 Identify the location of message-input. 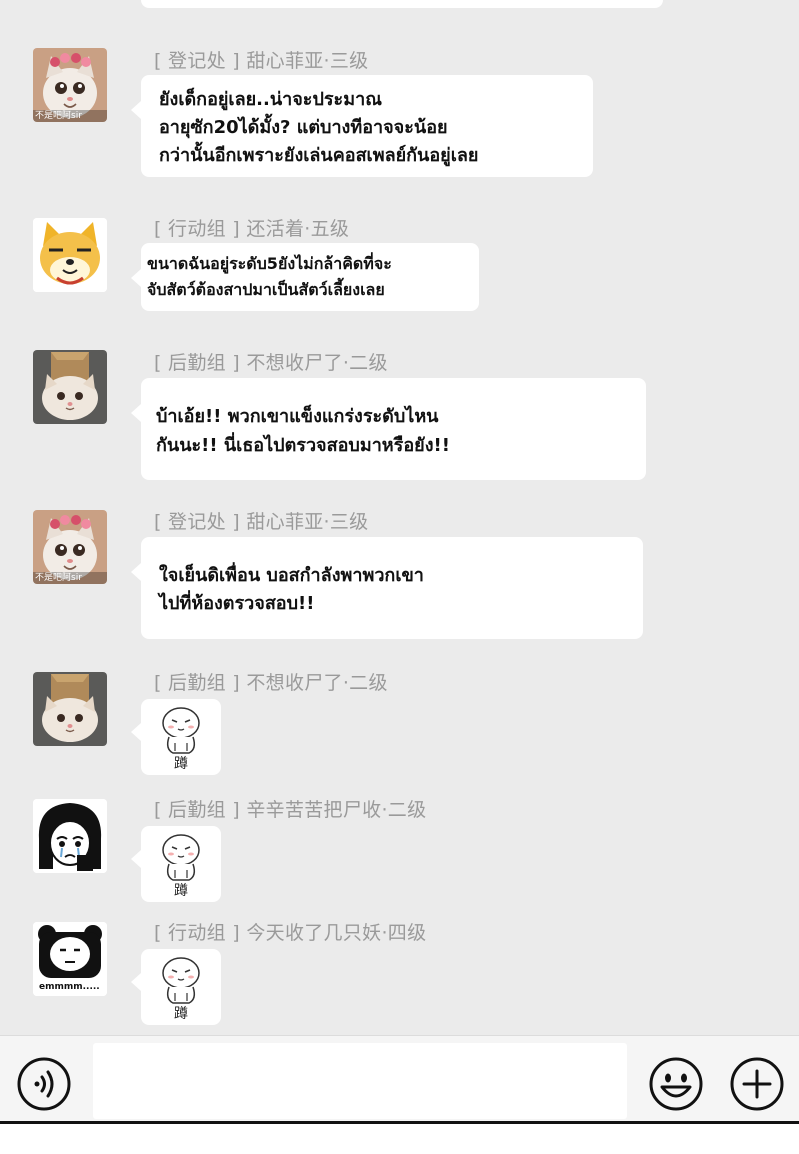
(360, 1081).